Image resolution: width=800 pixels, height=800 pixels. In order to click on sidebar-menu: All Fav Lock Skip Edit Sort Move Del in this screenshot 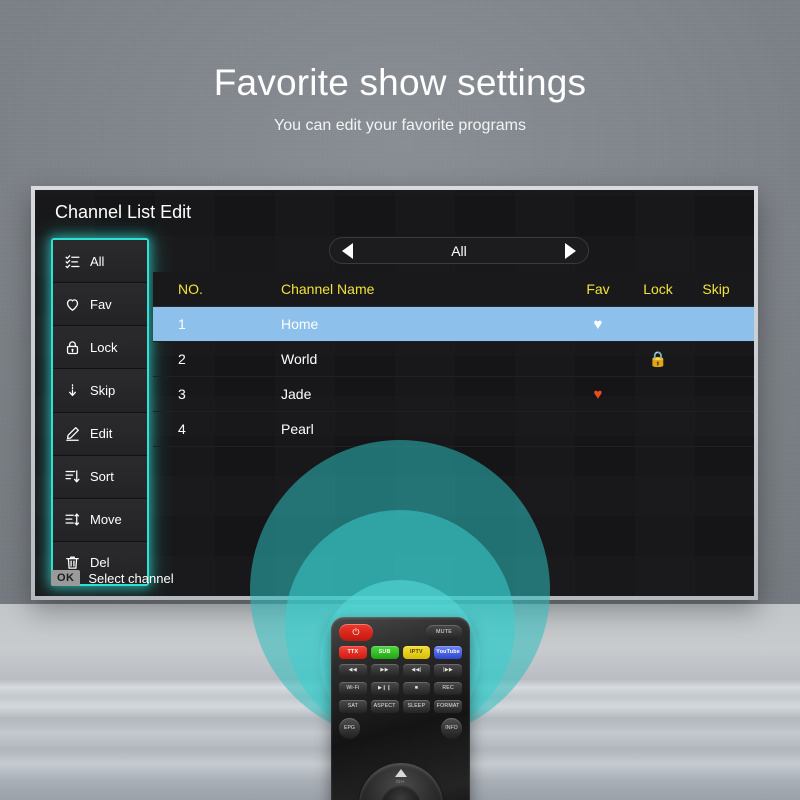, I will do `click(100, 412)`.